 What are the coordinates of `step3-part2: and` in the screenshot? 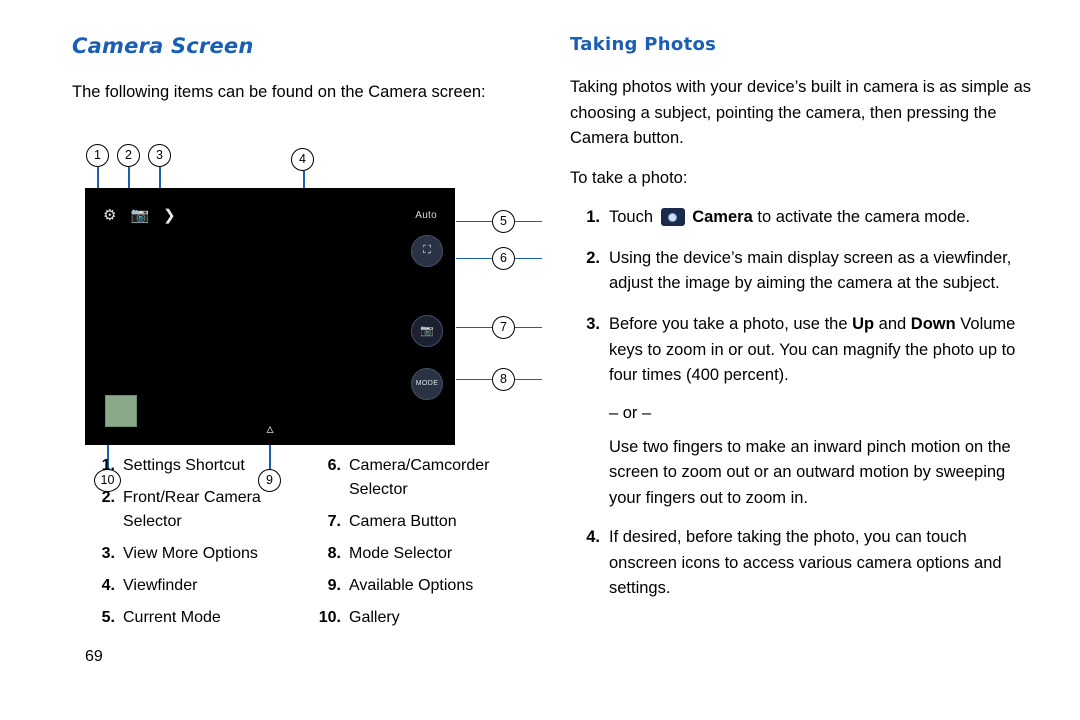 It's located at (892, 323).